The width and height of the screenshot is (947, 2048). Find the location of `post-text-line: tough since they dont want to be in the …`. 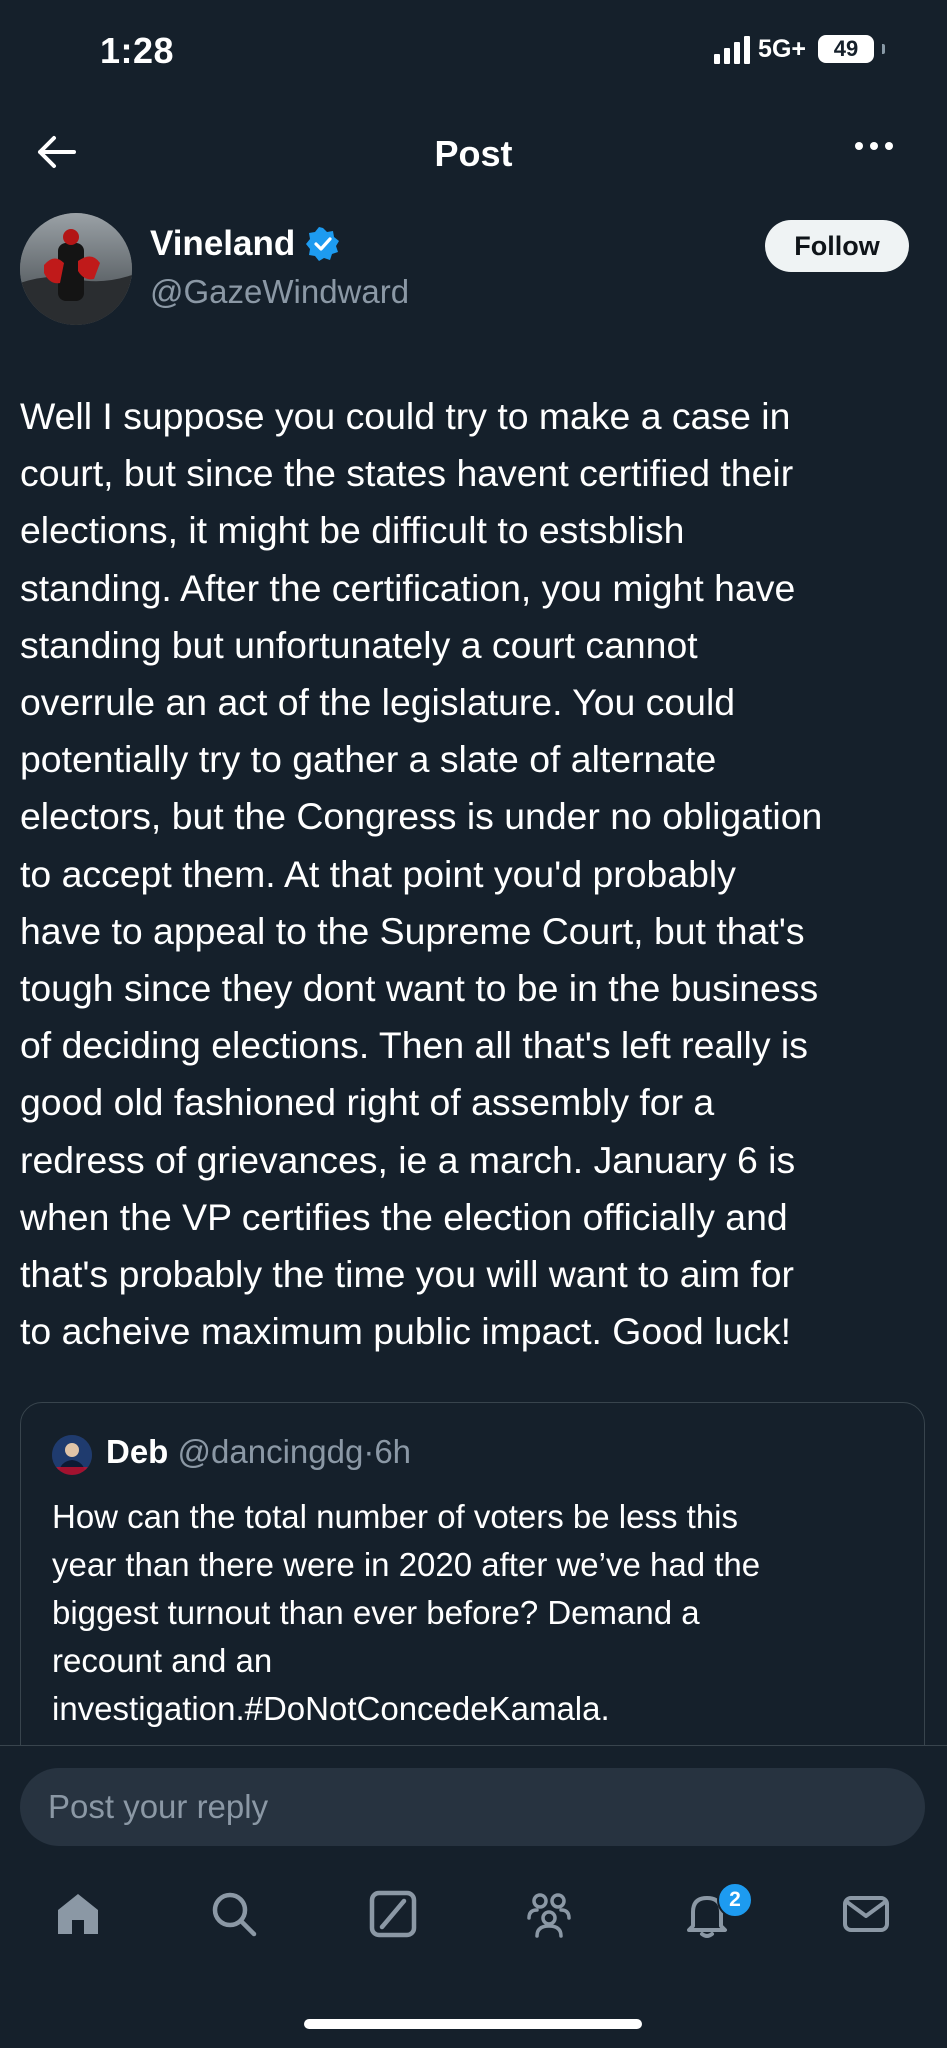

post-text-line: tough since they dont want to be in the … is located at coordinates (419, 988).